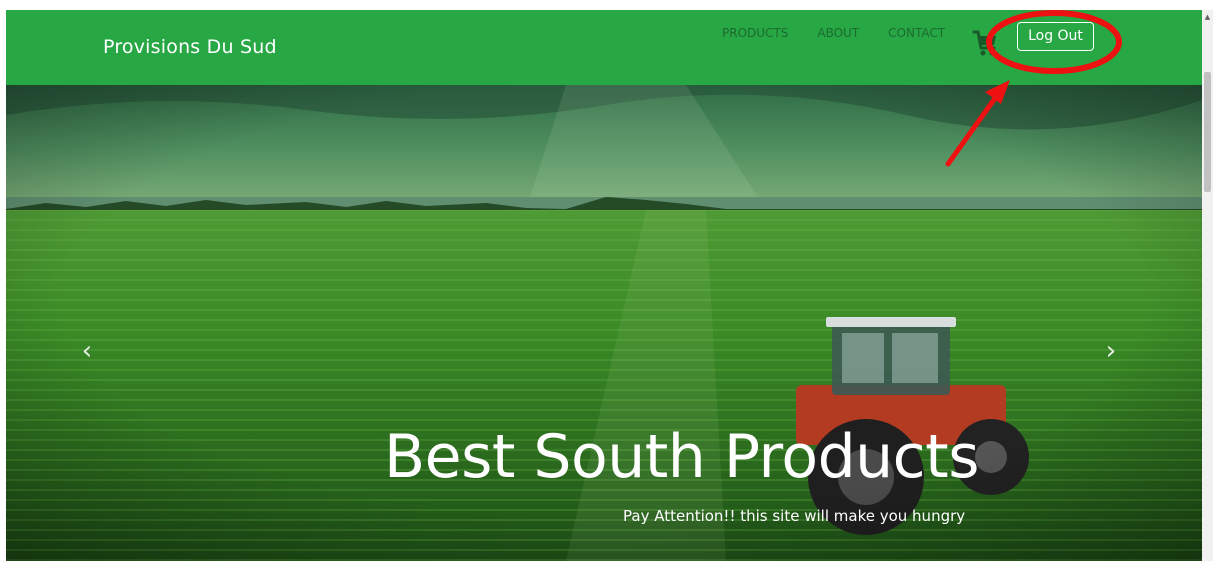 This screenshot has width=1213, height=561. I want to click on scroll-thumb, so click(1207, 132).